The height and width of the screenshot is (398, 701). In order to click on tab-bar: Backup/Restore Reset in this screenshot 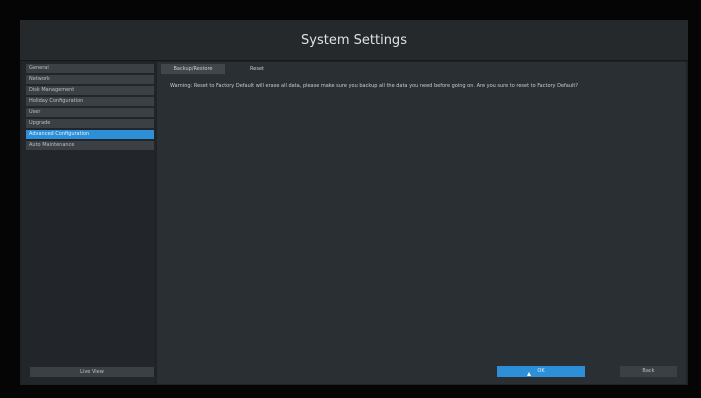, I will do `click(421, 69)`.